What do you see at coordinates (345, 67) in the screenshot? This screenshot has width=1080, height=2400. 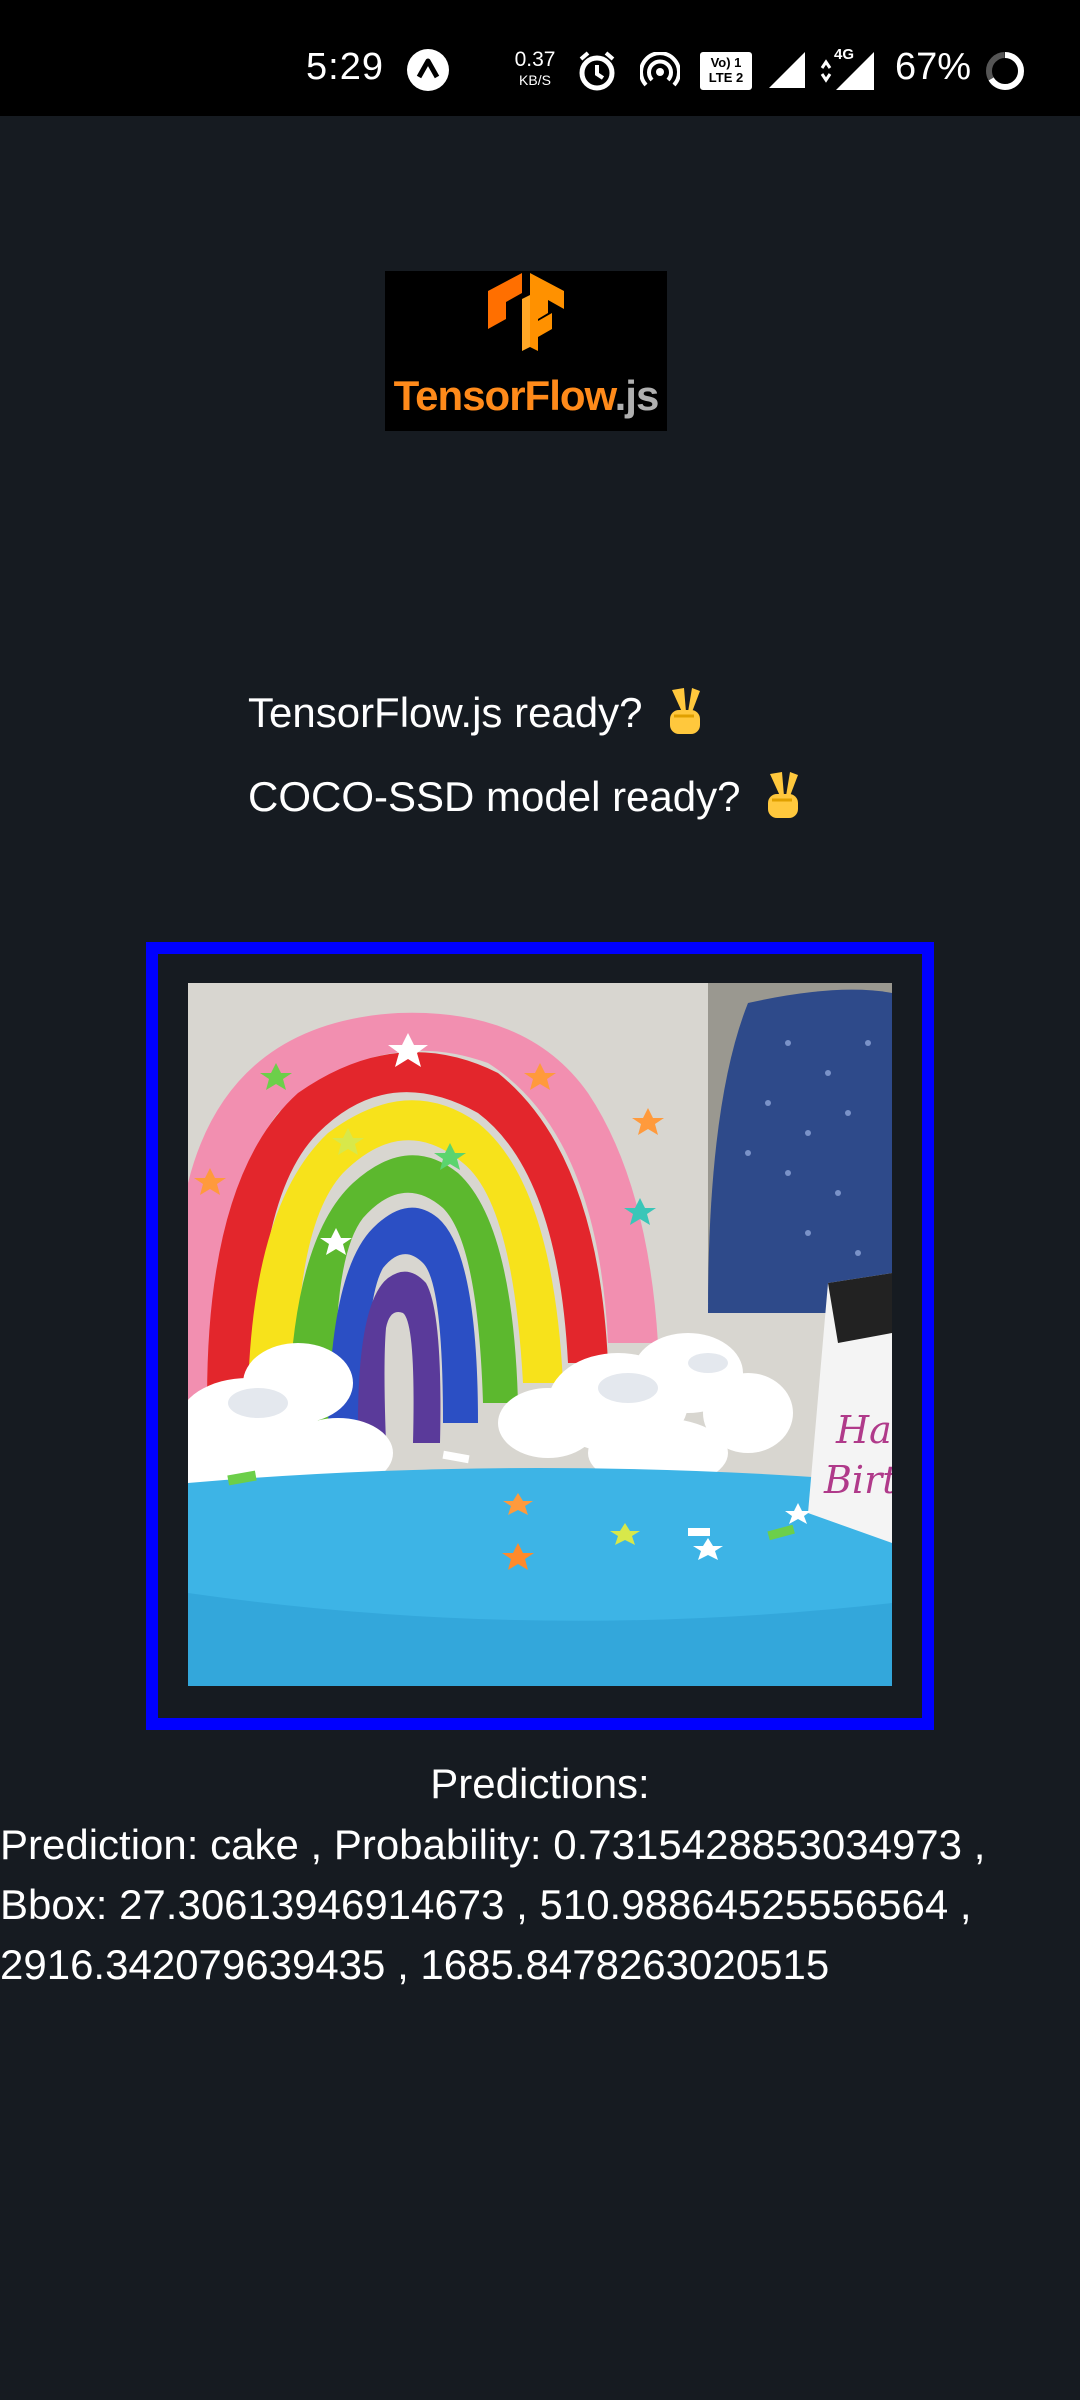 I see `status-time: 5:29` at bounding box center [345, 67].